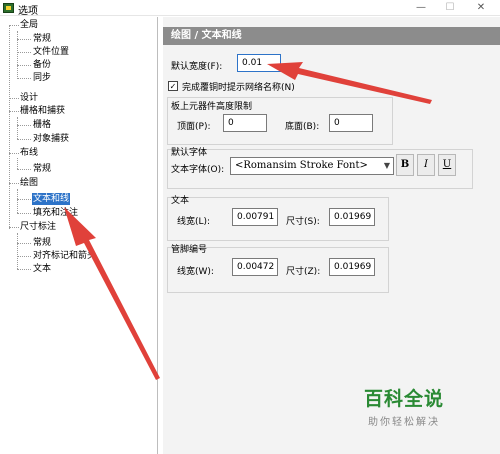  Describe the element at coordinates (331, 36) in the screenshot. I see `panel-header: 绘图 / 文本和线` at that location.